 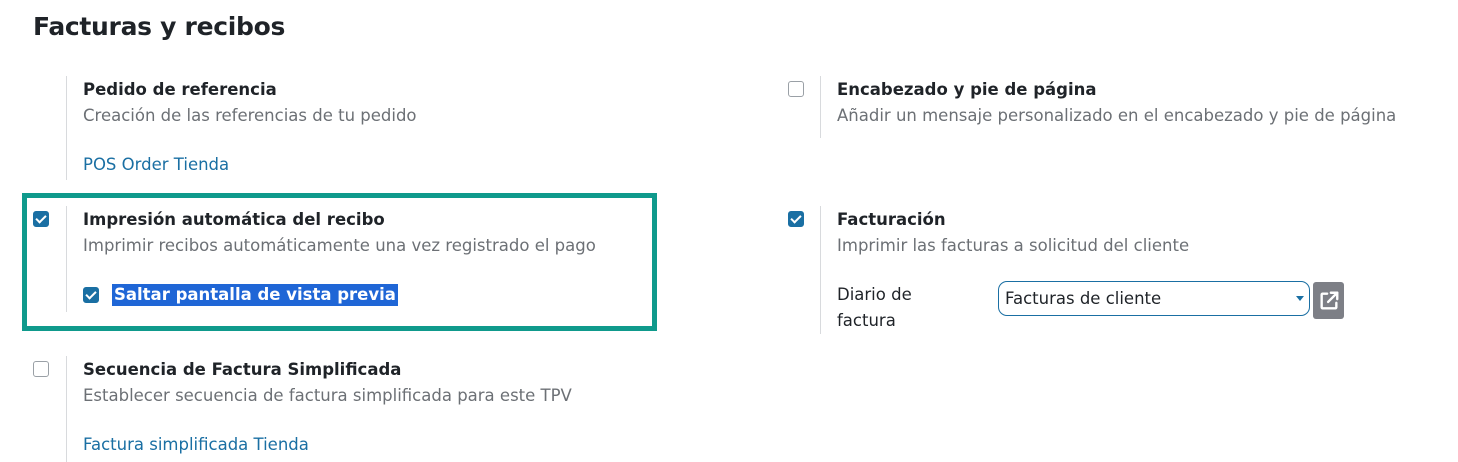 I want to click on simplified-sequence-link: Factura simplificada Tienda, so click(x=196, y=444).